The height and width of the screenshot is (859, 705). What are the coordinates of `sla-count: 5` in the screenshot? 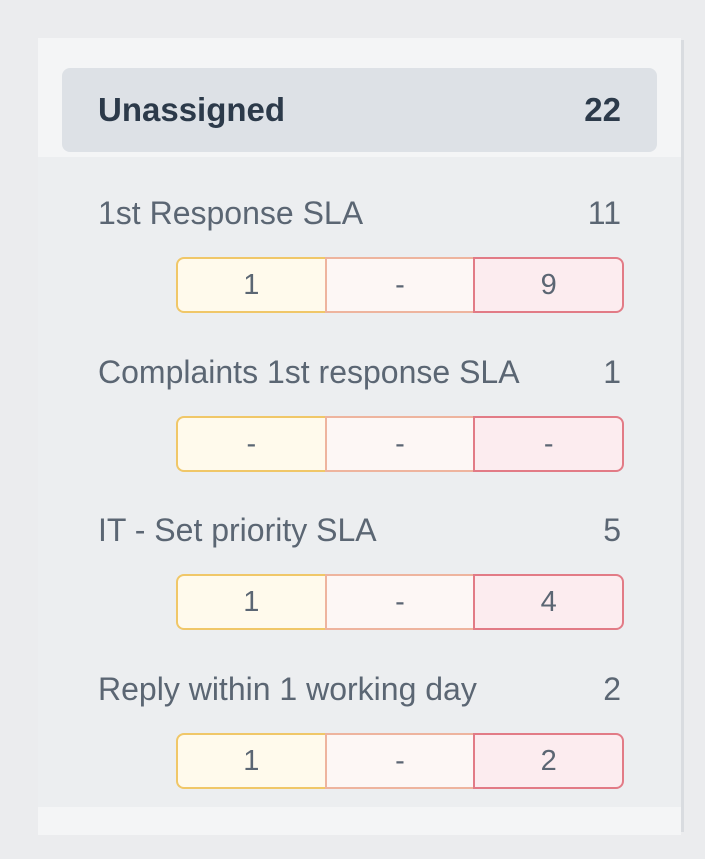 It's located at (612, 530).